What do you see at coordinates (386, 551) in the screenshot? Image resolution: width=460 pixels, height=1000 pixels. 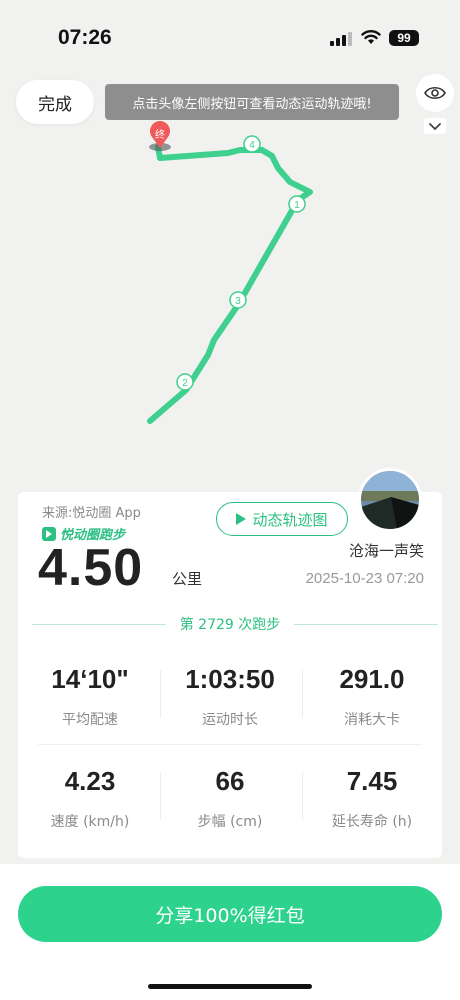 I see `username: 沧海一声笑` at bounding box center [386, 551].